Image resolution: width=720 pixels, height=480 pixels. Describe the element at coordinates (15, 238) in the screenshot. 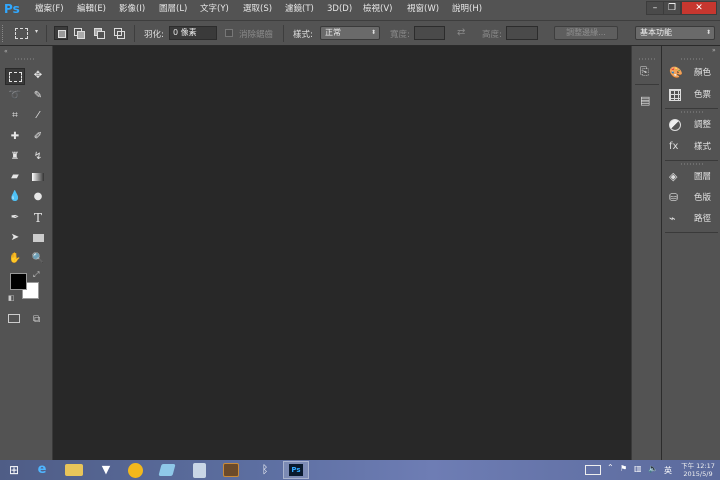

I see `path-selection-tool-icon: ➤` at that location.